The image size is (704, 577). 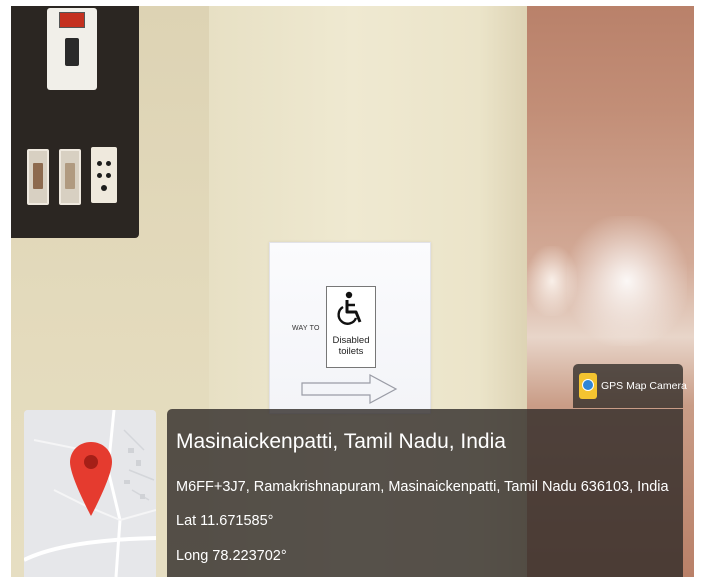 I want to click on sign-label-box: Disabled toilets, so click(x=351, y=327).